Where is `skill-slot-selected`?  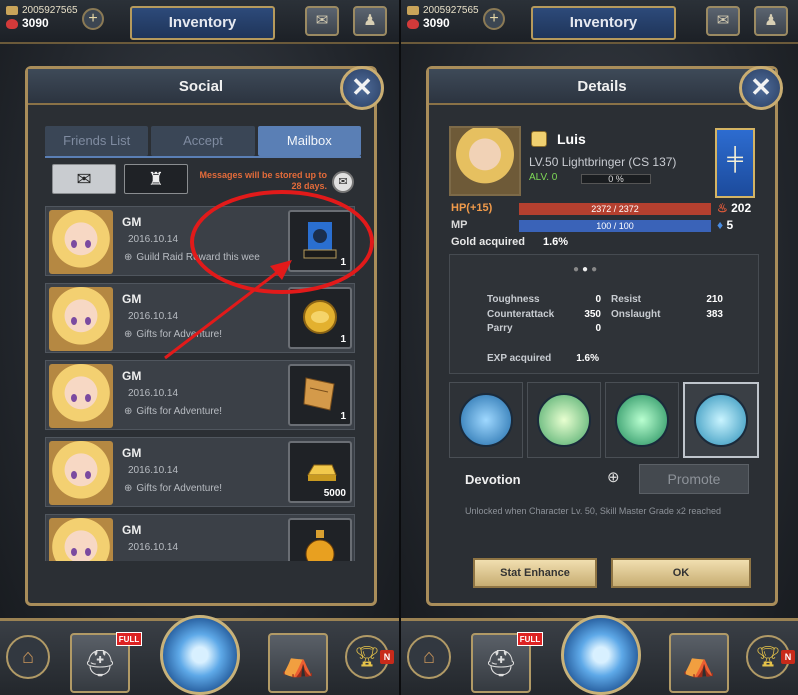
skill-slot-selected is located at coordinates (721, 420).